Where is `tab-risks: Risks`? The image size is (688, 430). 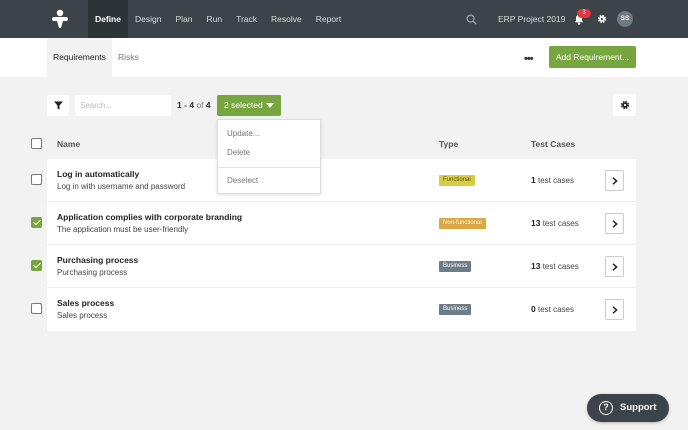 tab-risks: Risks is located at coordinates (128, 57).